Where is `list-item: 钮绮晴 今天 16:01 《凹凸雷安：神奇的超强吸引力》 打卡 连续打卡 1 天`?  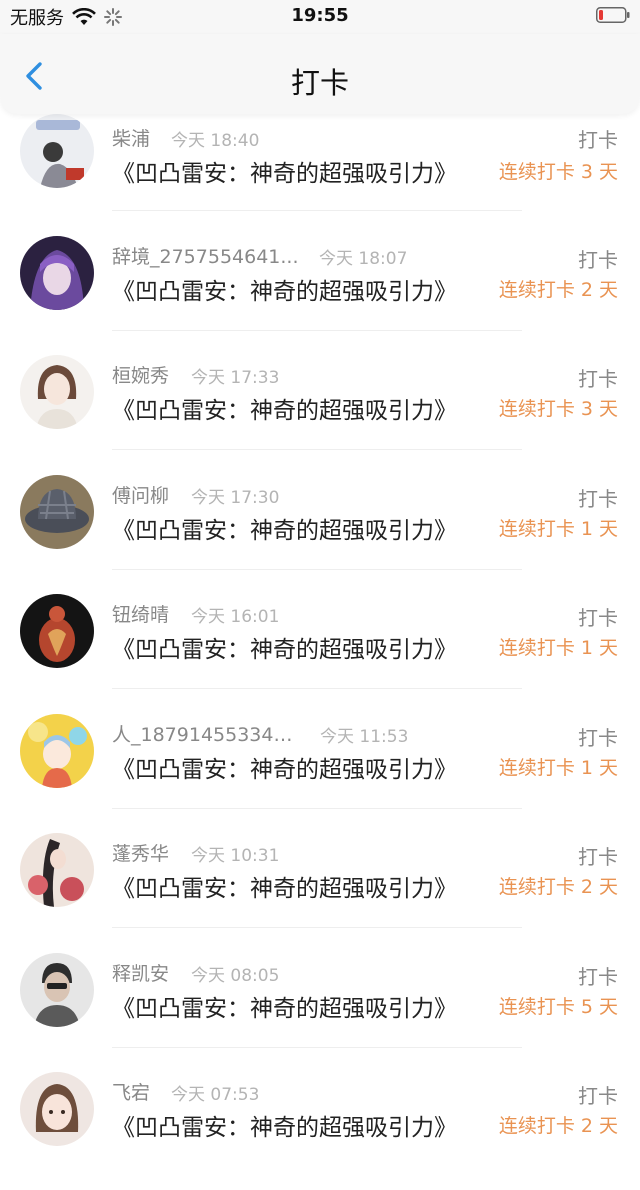 list-item: 钮绮晴 今天 16:01 《凹凸雷安：神奇的超强吸引力》 打卡 连续打卡 1 天 is located at coordinates (320, 652).